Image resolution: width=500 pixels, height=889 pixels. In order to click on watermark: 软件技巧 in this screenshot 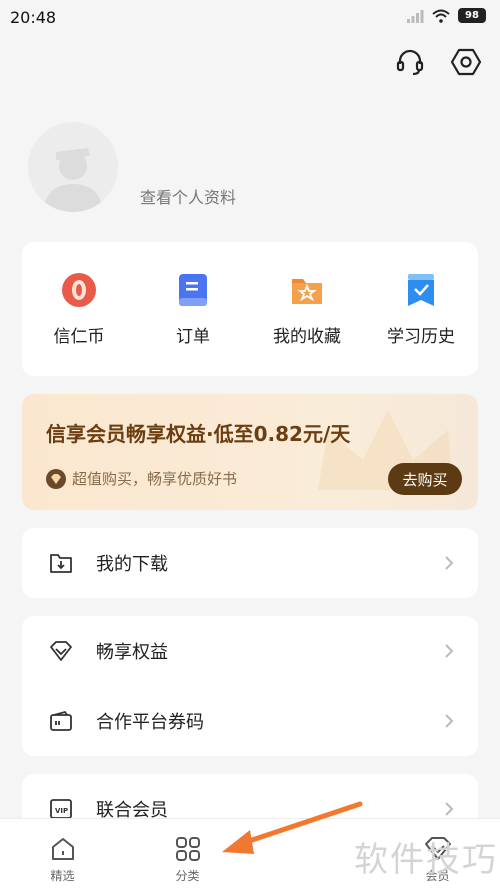, I will do `click(426, 860)`.